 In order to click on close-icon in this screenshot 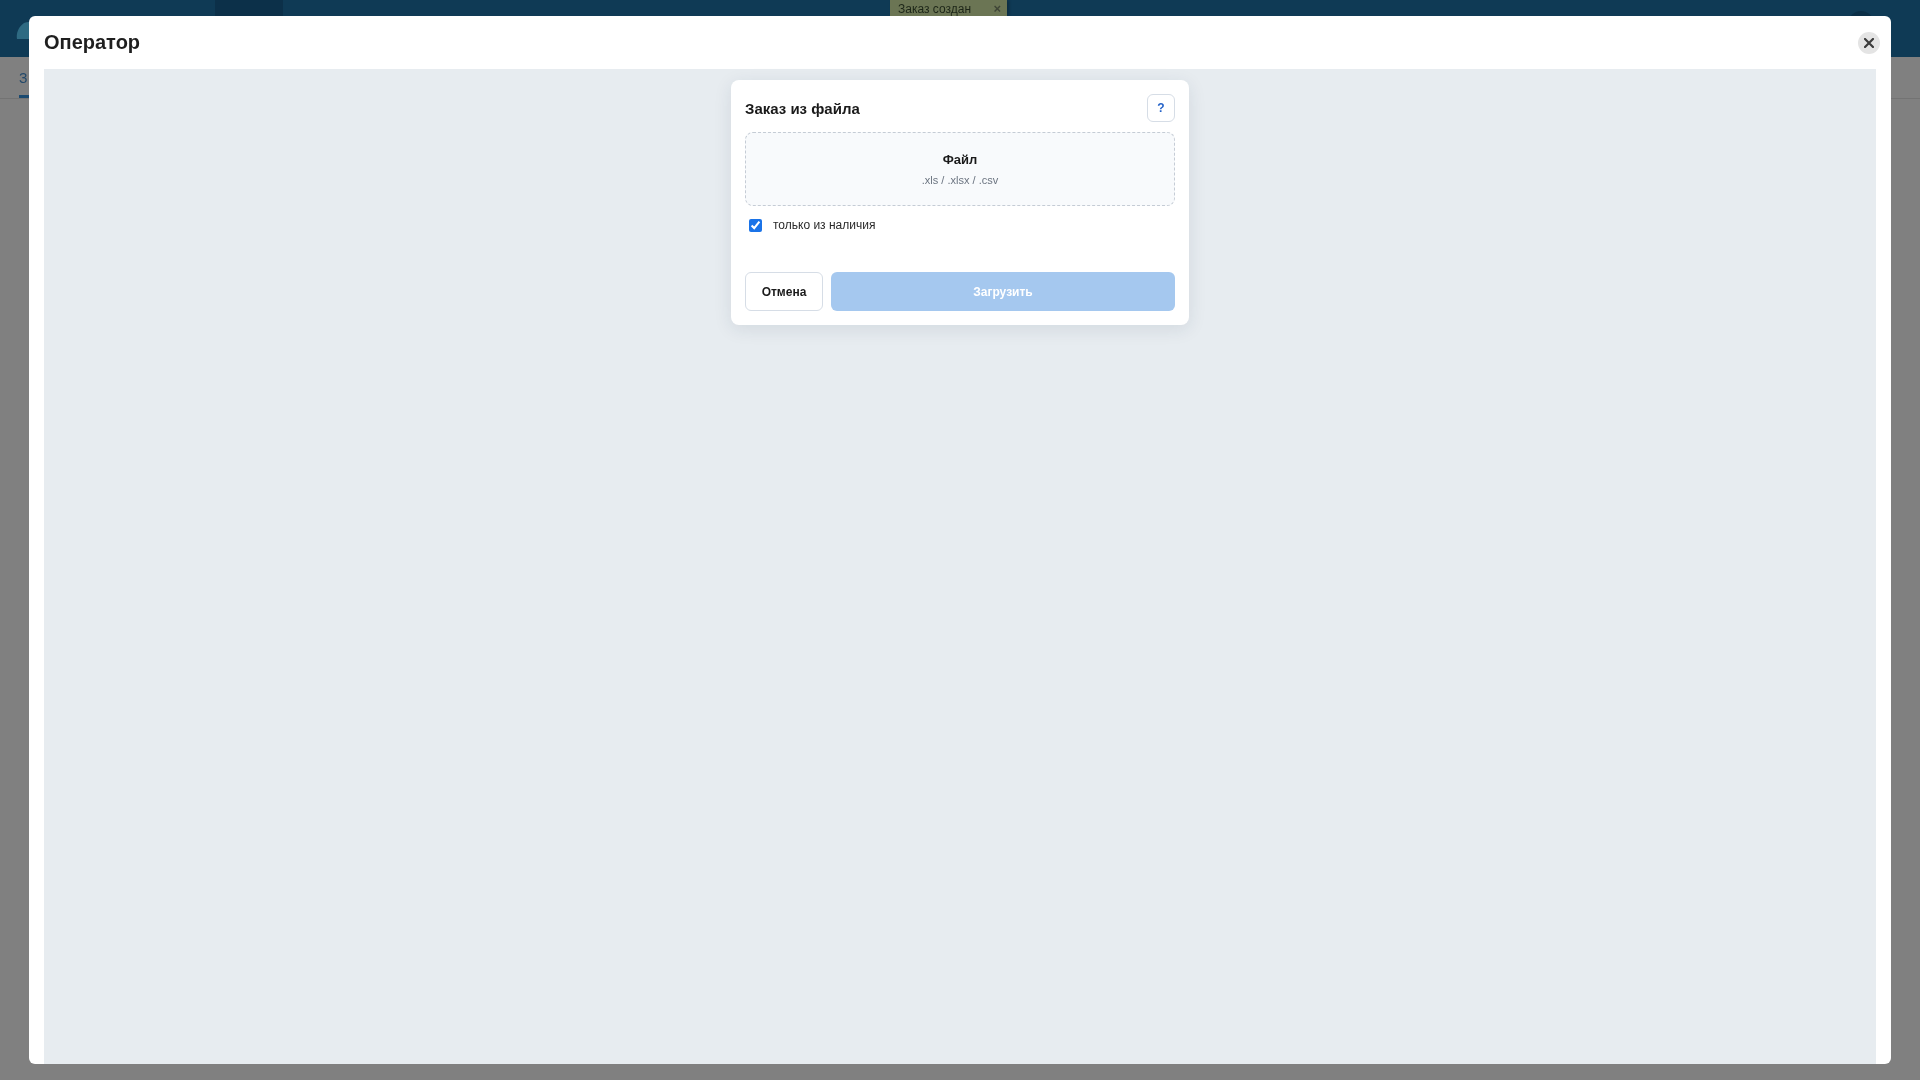, I will do `click(1869, 42)`.